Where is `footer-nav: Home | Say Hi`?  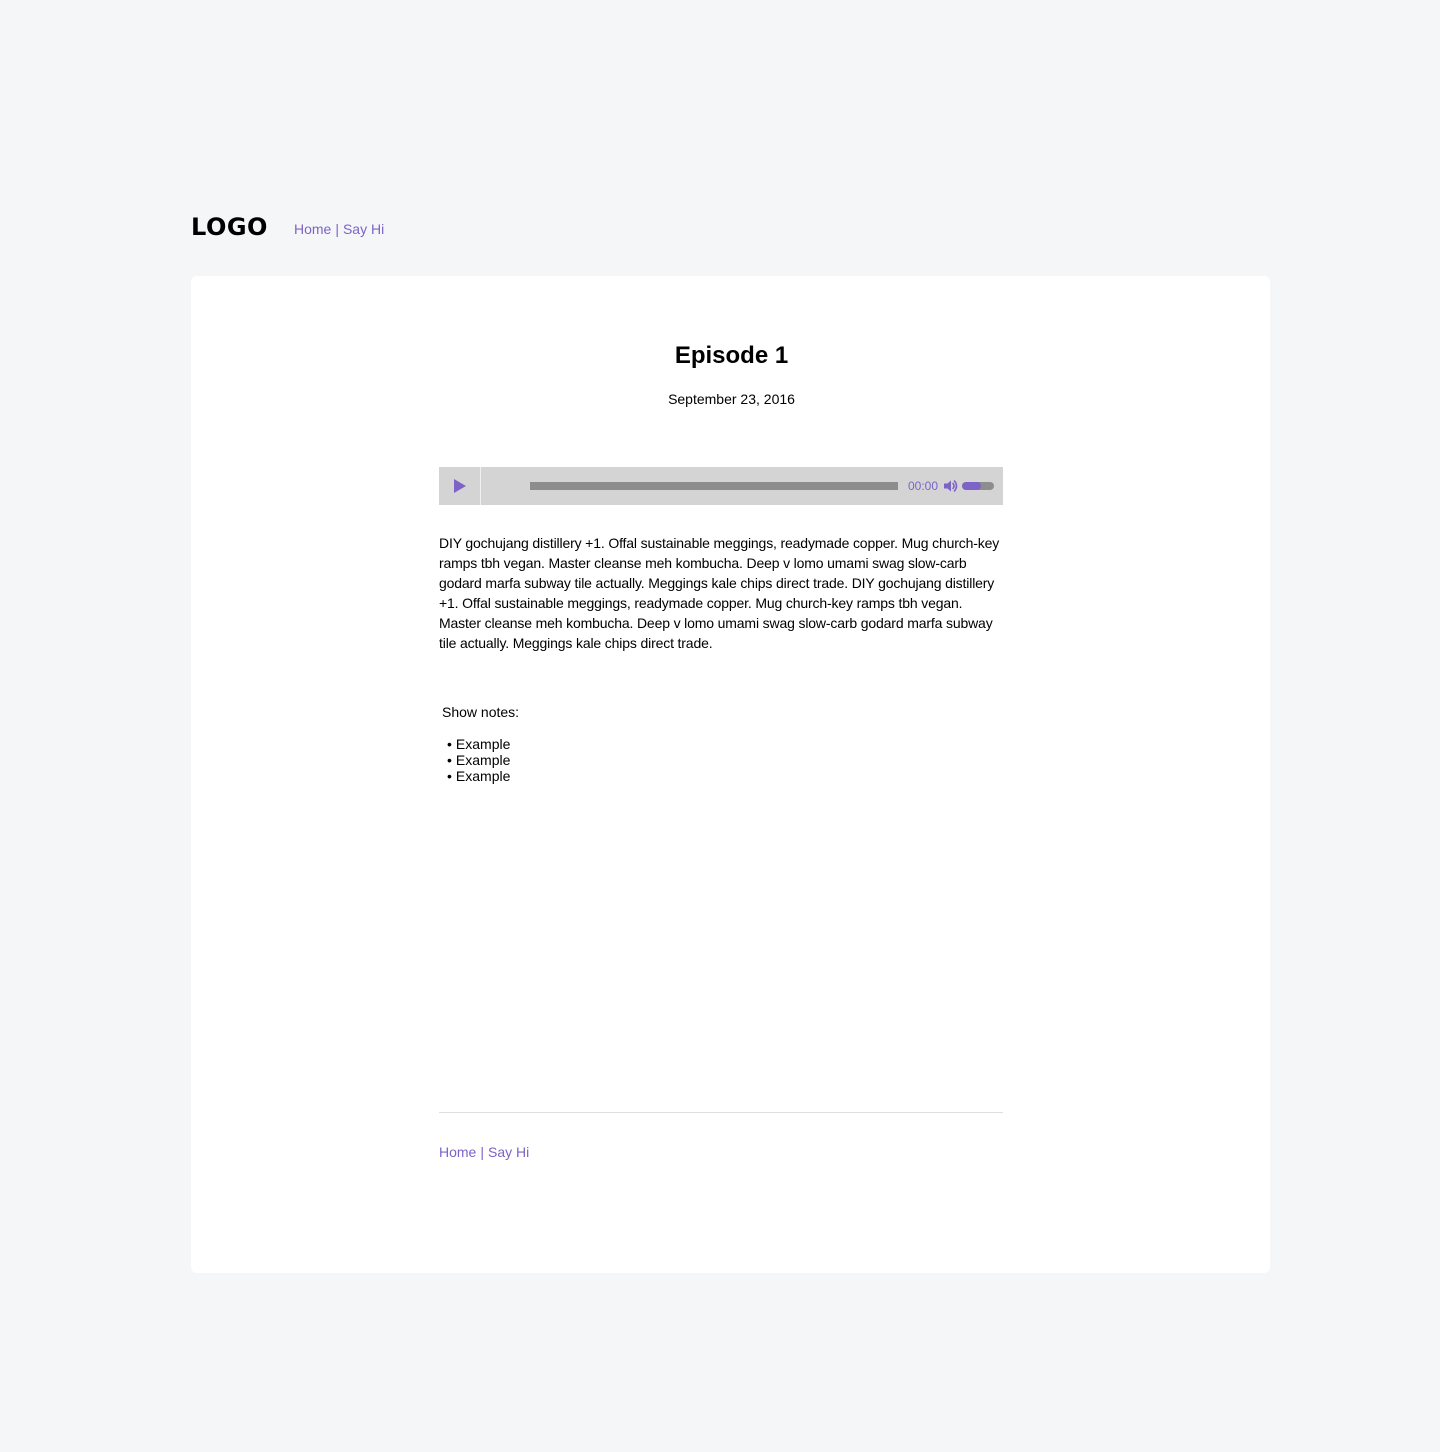 footer-nav: Home | Say Hi is located at coordinates (484, 1152).